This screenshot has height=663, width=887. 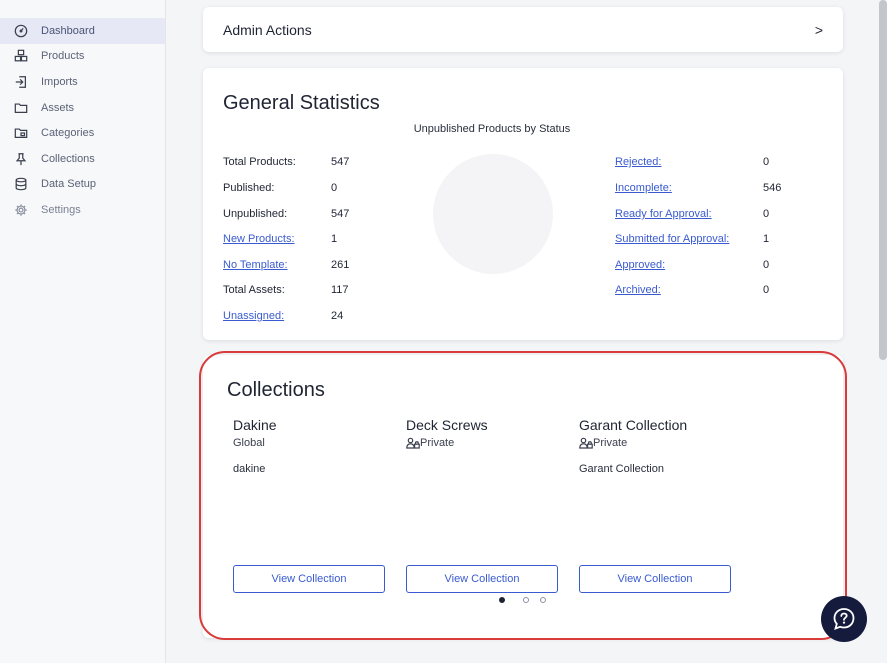 I want to click on general-statistics-title: General Statistics, so click(x=301, y=103).